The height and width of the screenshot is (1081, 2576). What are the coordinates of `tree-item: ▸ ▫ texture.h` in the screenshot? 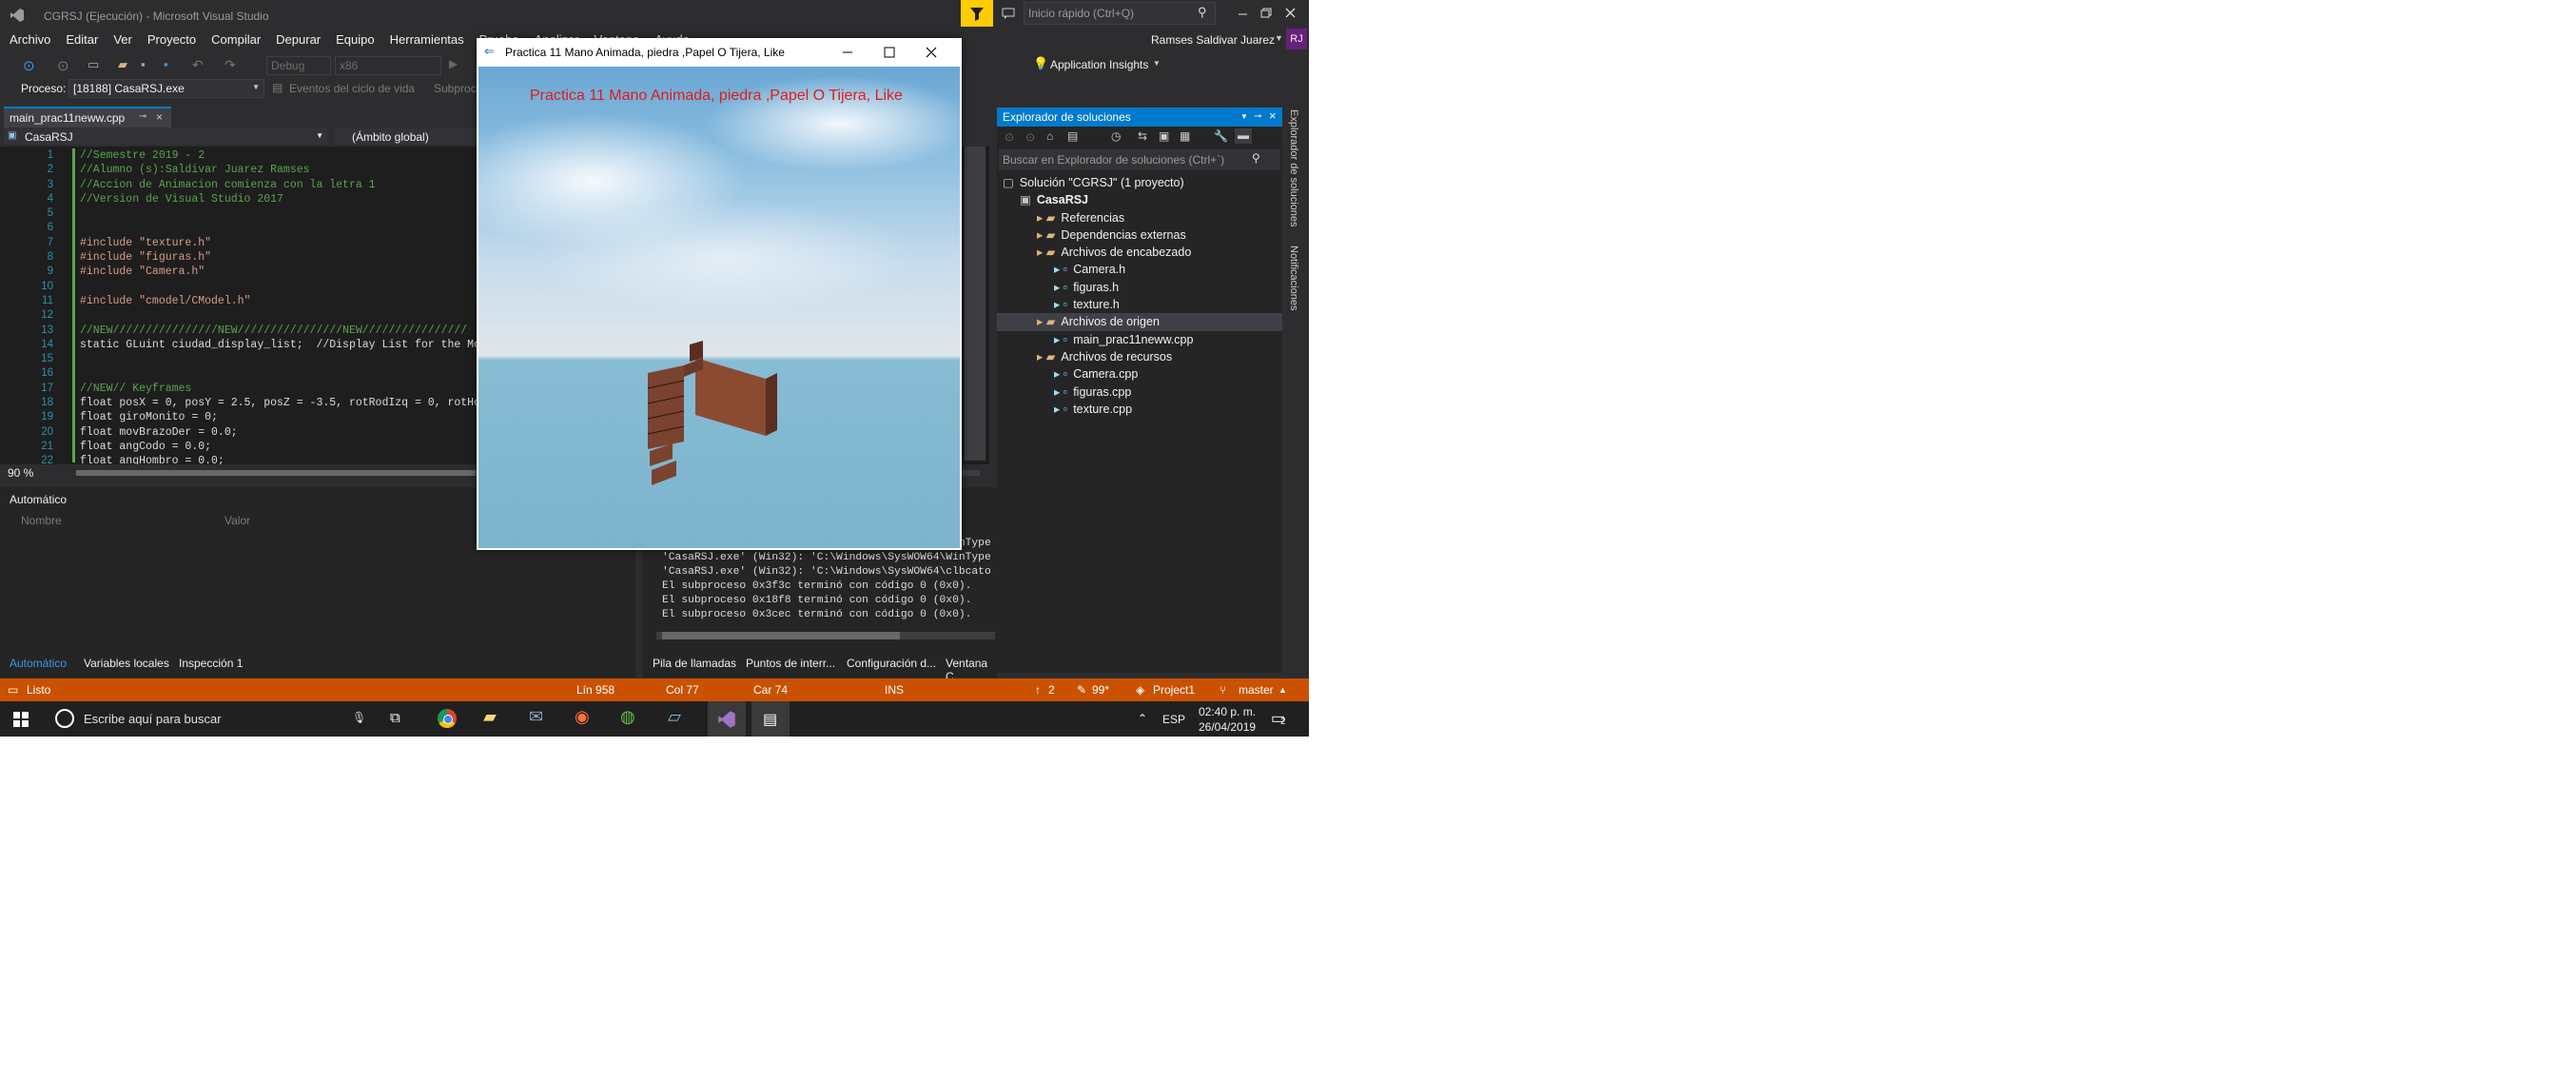 It's located at (1139, 304).